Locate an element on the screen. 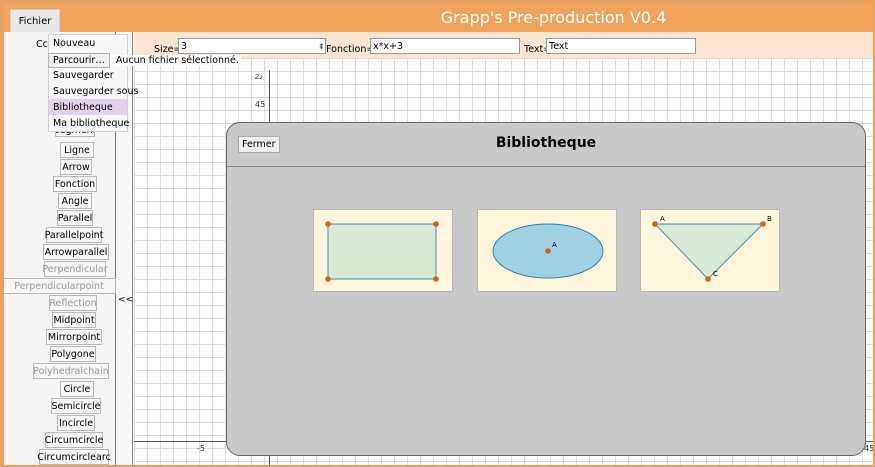 This screenshot has width=875, height=467. triangle-shape-icon: A B C is located at coordinates (712, 248).